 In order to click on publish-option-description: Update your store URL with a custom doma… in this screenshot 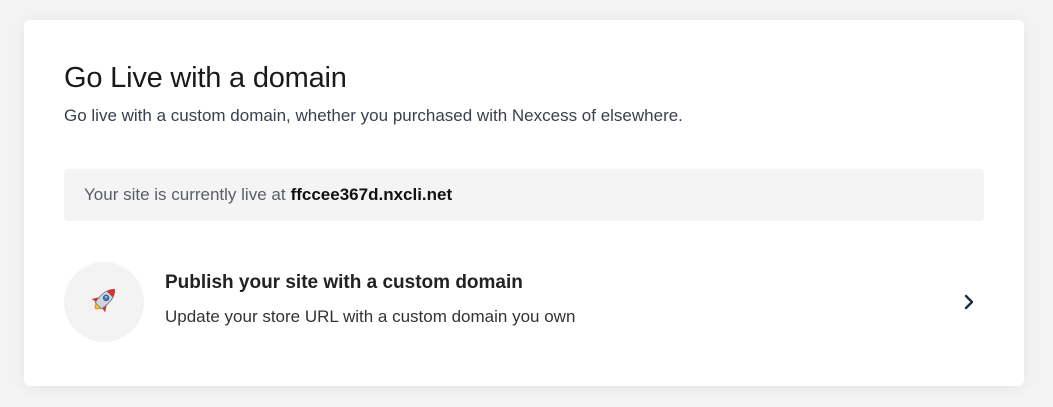, I will do `click(370, 316)`.